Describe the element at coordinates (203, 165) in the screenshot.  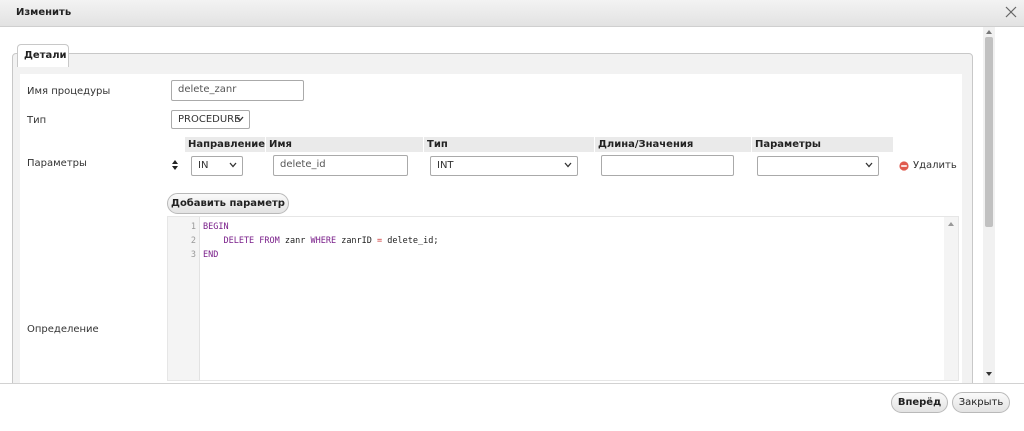
I see `param-direction-value: IN` at that location.